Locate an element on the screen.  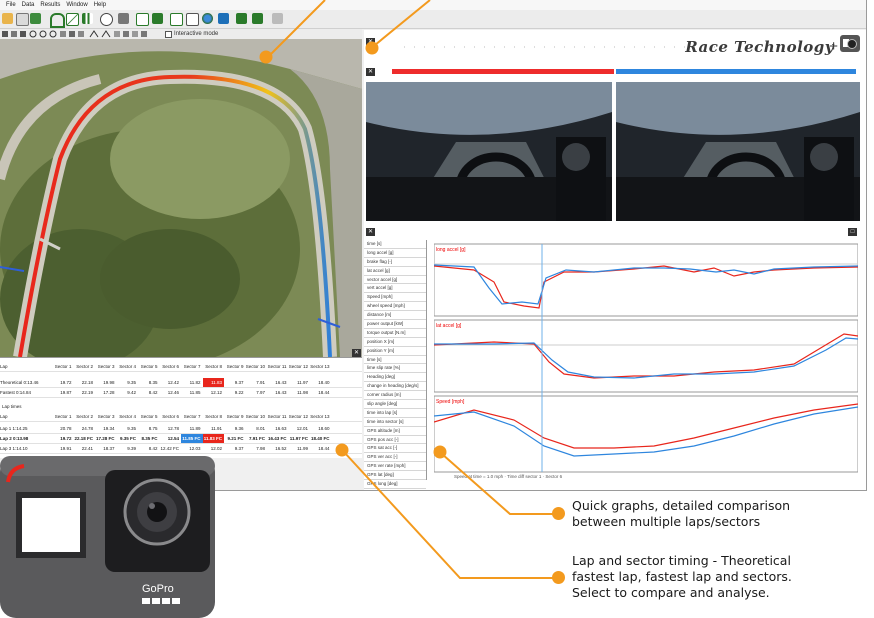
channel-item: change in heading [deg/s] is located at coordinates (395, 387).